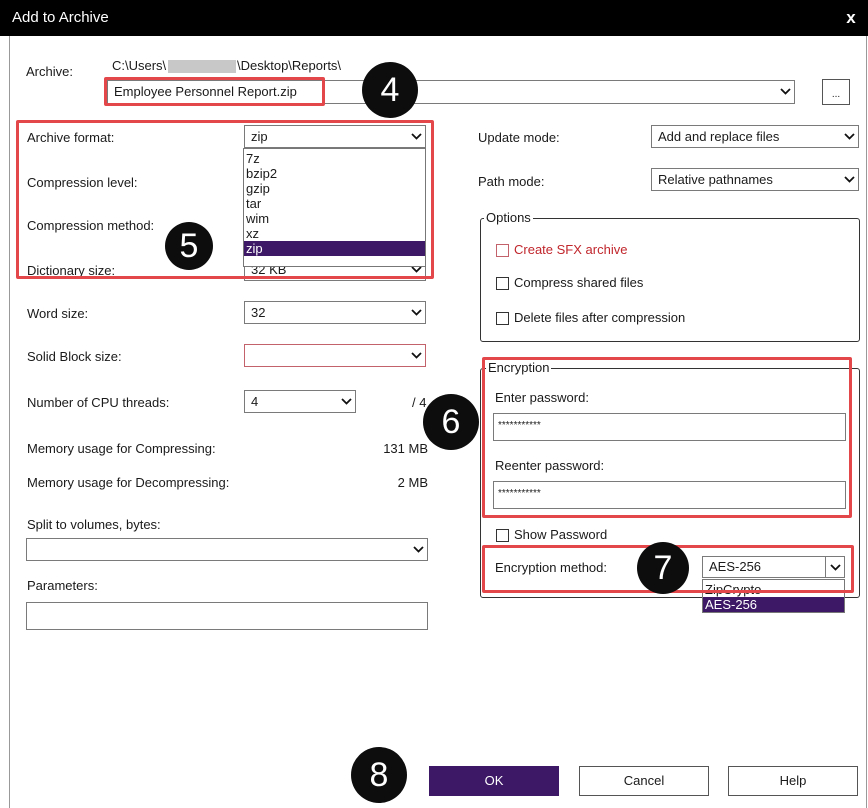 The image size is (868, 808). Describe the element at coordinates (851, 18) in the screenshot. I see `close-button: x` at that location.